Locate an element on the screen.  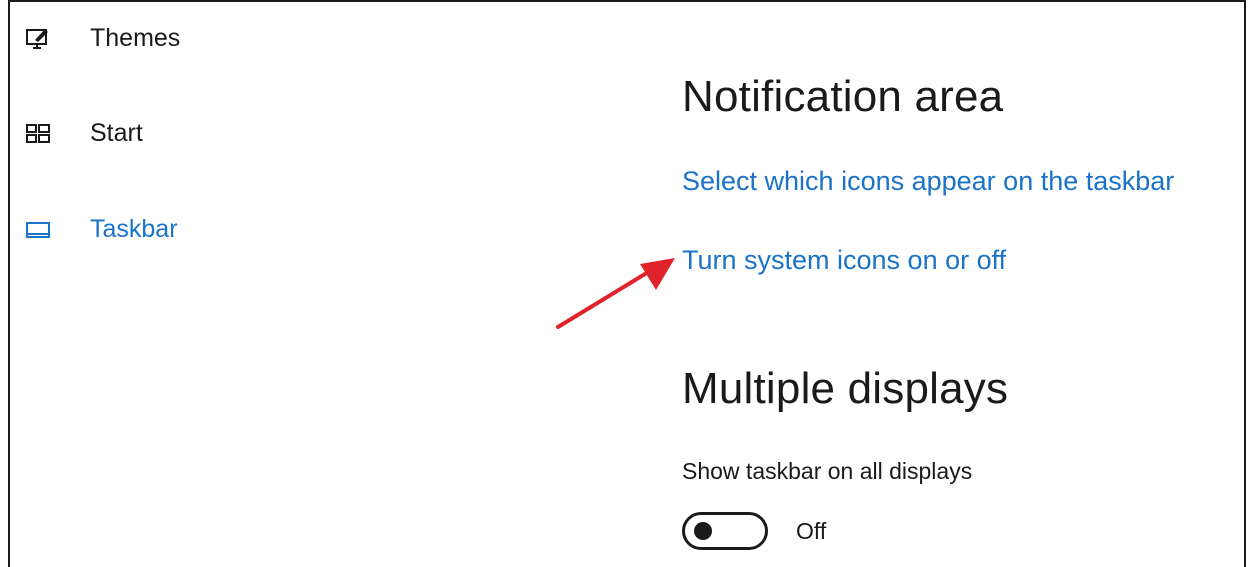
sidebar-item-label: Start is located at coordinates (116, 133).